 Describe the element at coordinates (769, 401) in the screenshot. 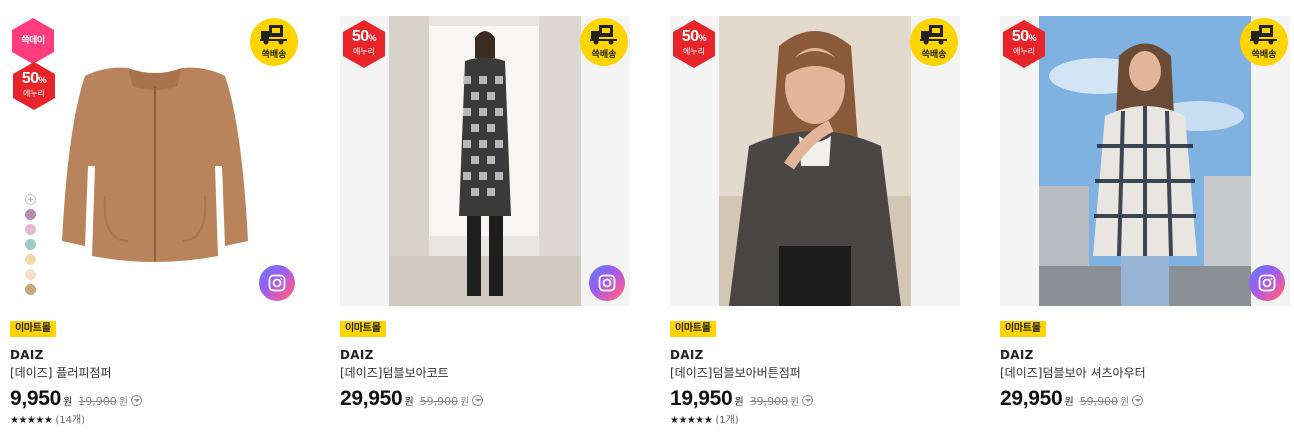

I see `original-price: 39,900` at that location.